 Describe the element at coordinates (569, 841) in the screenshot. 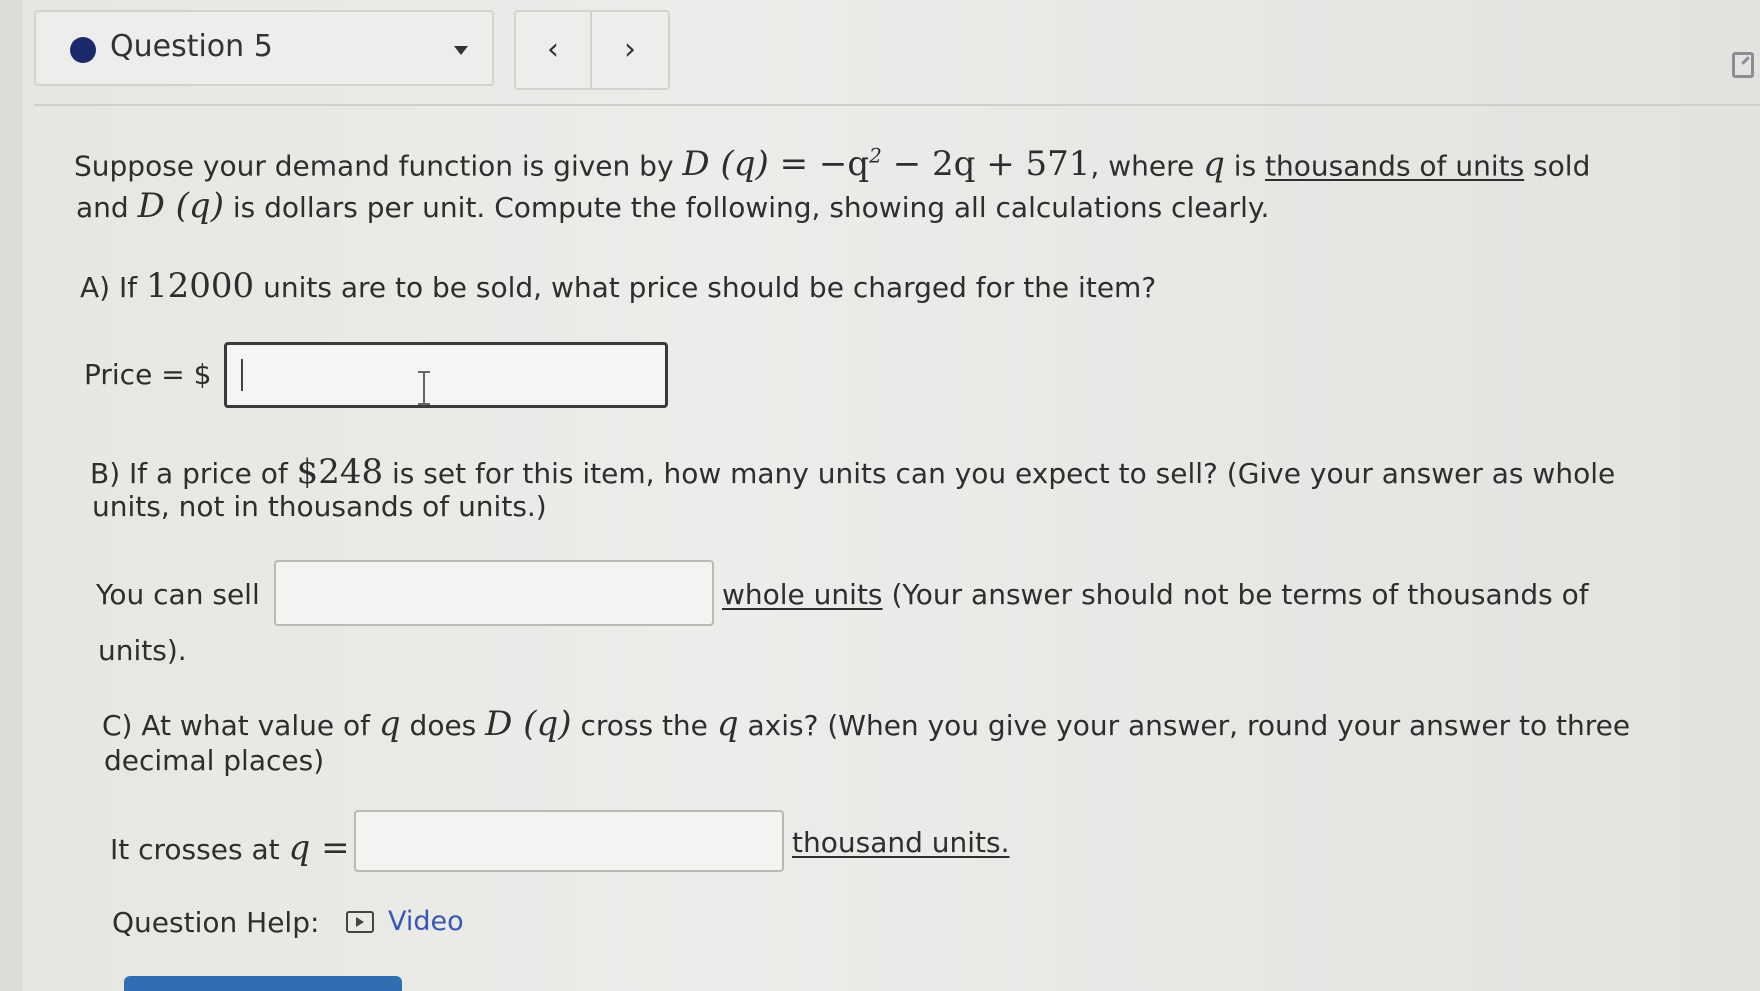

I see `crossing-input` at that location.